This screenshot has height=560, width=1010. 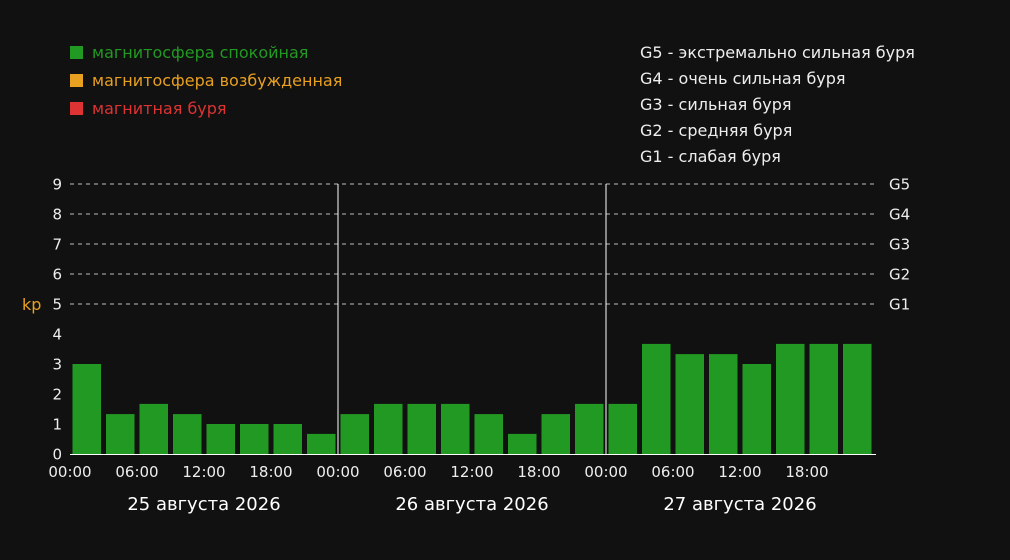 What do you see at coordinates (57, 305) in the screenshot?
I see `y-tick-label: 5` at bounding box center [57, 305].